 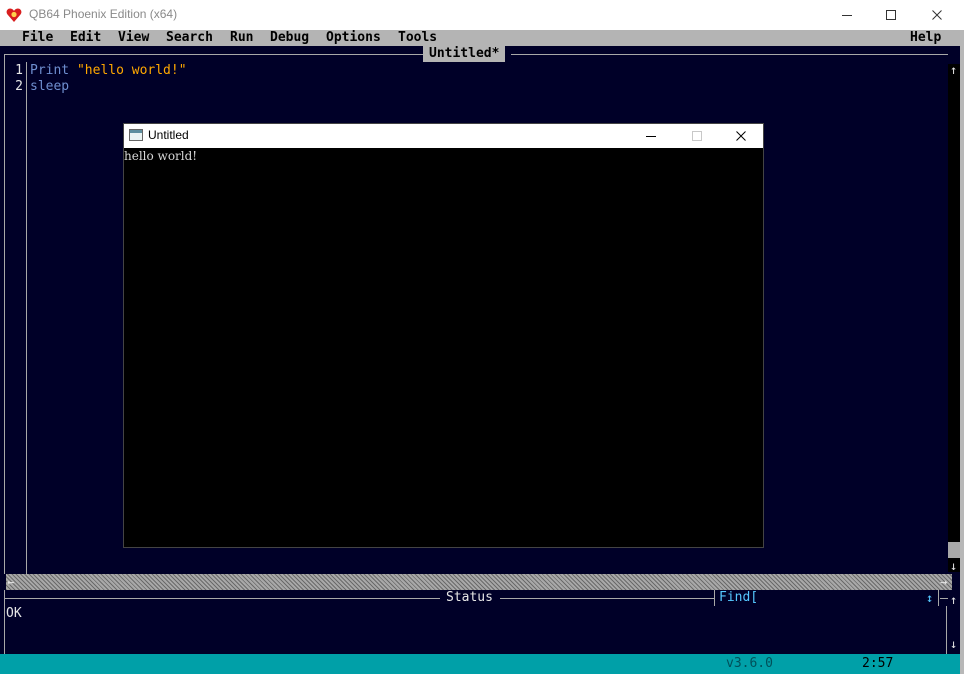 I want to click on vertical-scroll-thumb, so click(x=954, y=550).